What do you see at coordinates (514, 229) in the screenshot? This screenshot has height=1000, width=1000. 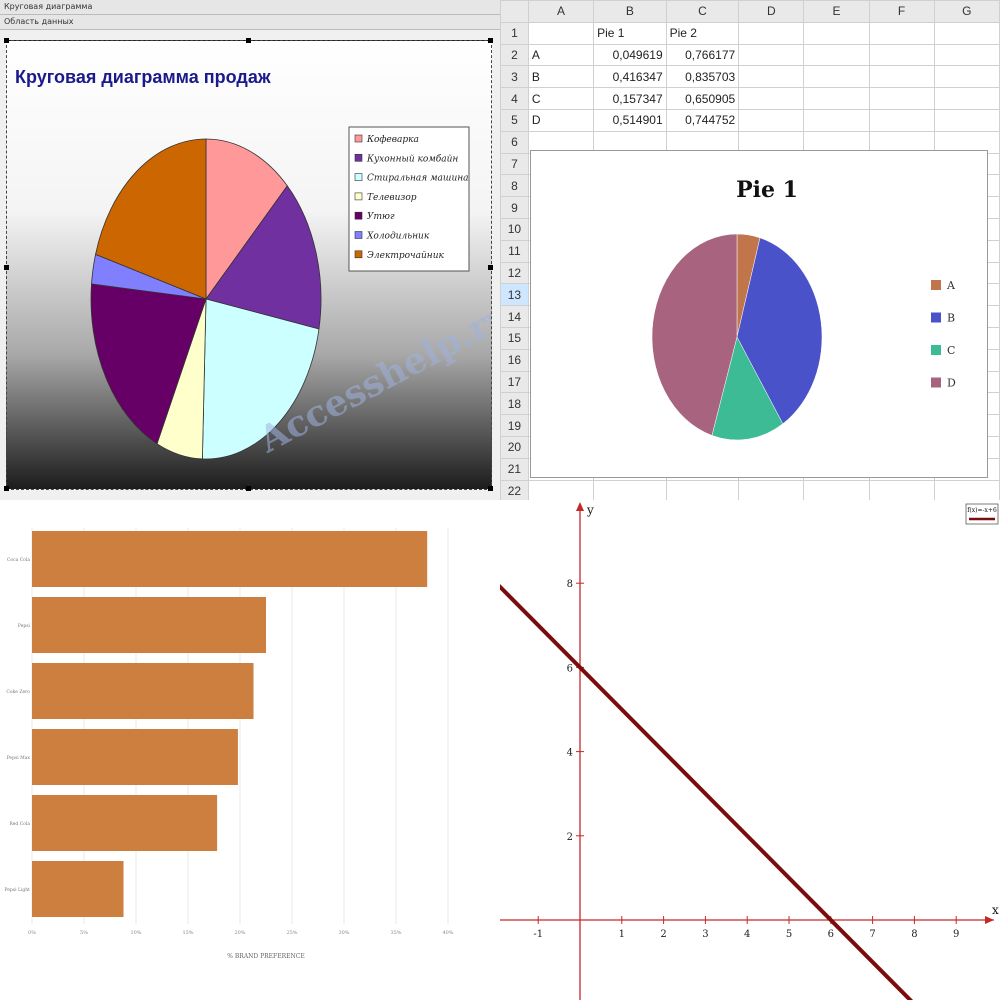 I see `row-header: 10` at bounding box center [514, 229].